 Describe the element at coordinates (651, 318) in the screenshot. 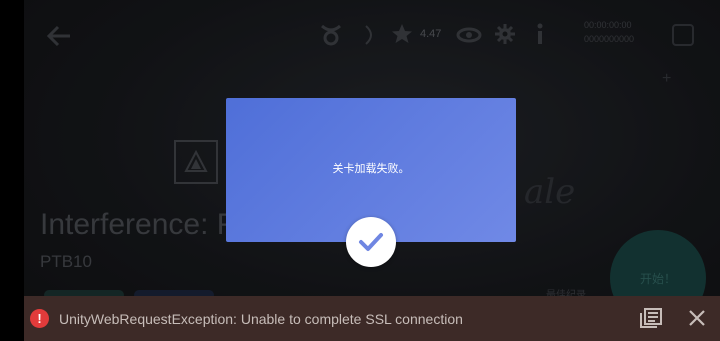

I see `log-list-icon` at that location.